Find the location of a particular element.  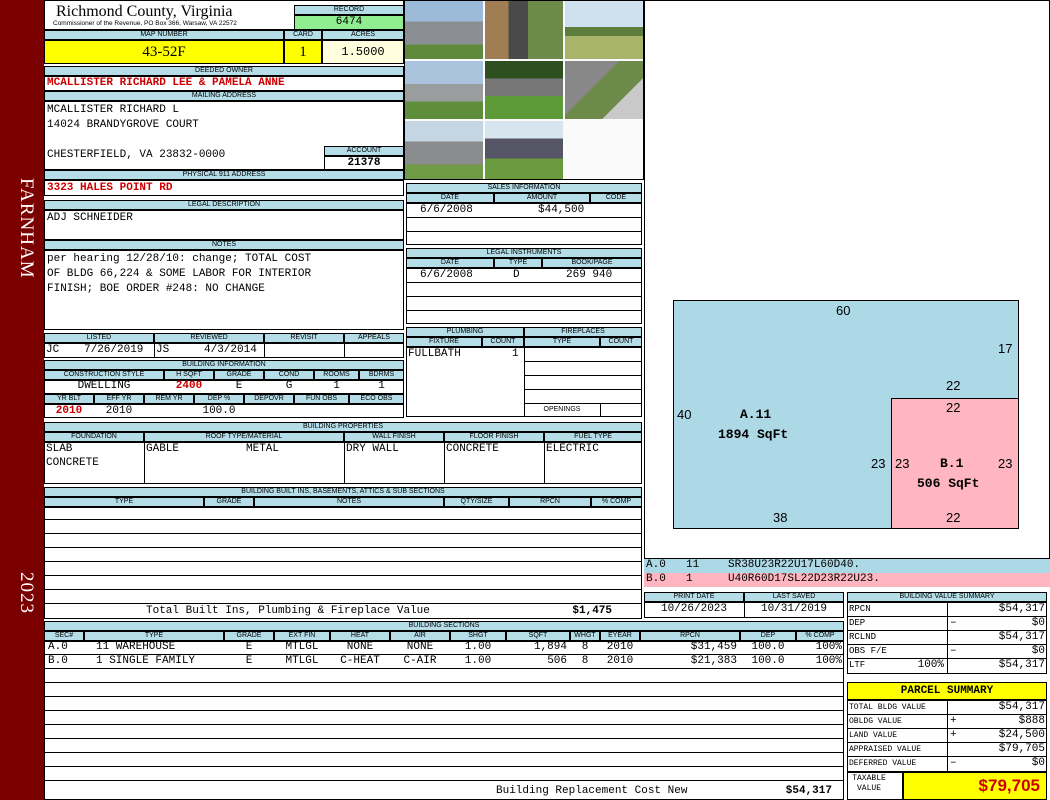

dim-b-top: 22 is located at coordinates (953, 407).